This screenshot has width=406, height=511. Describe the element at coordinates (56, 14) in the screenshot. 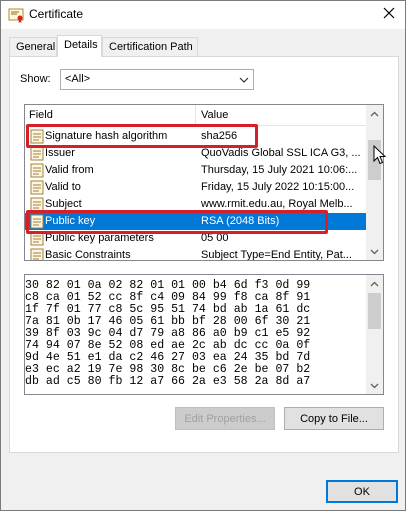

I see `window-title: Certificate` at that location.